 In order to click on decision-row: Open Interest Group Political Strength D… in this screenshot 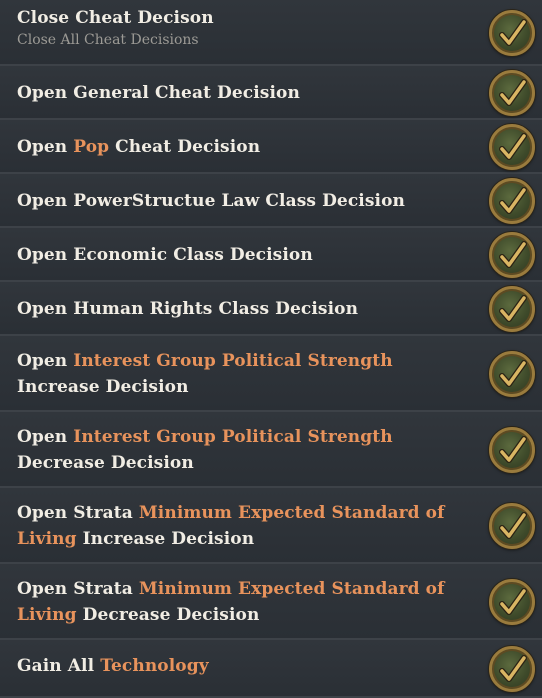, I will do `click(271, 450)`.